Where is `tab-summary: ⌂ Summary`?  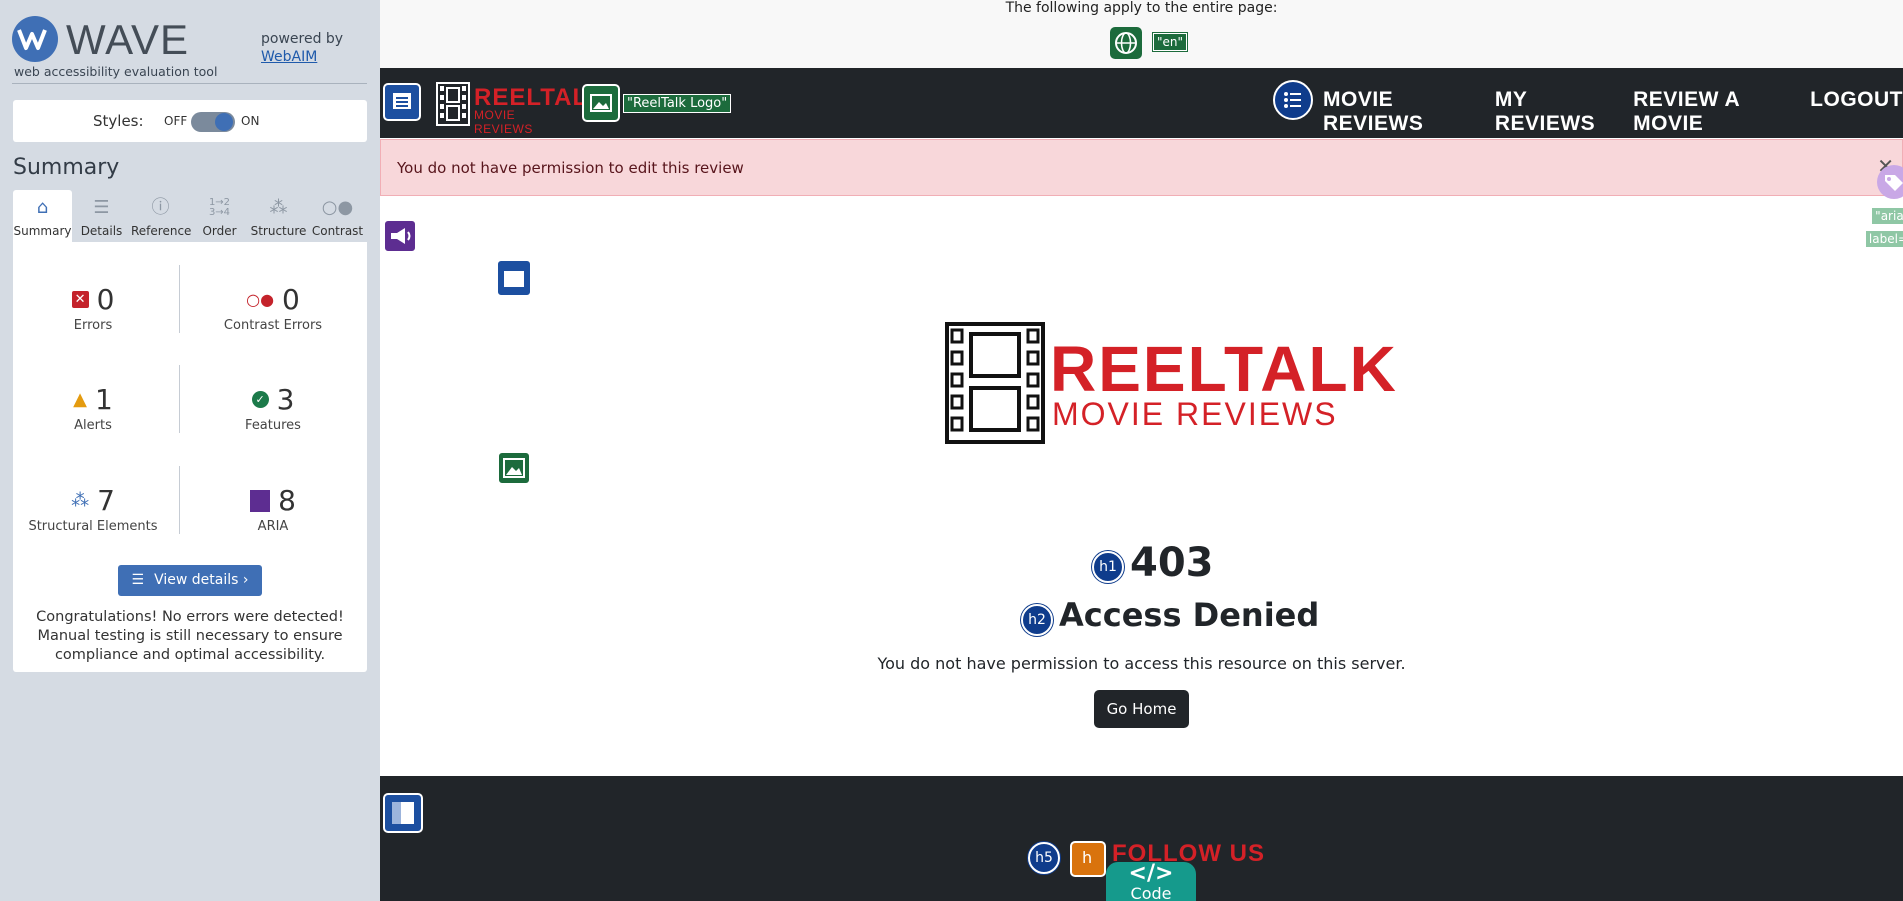
tab-summary: ⌂ Summary is located at coordinates (42, 216).